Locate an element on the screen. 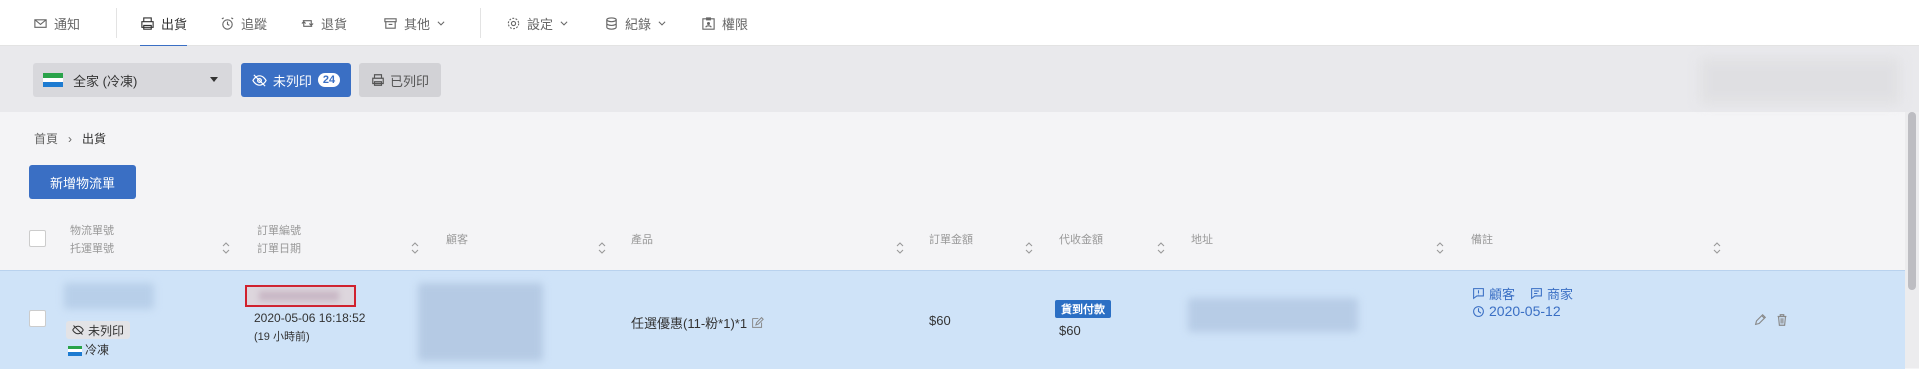 The image size is (1919, 369). nav-track-label: 追蹤 is located at coordinates (254, 24).